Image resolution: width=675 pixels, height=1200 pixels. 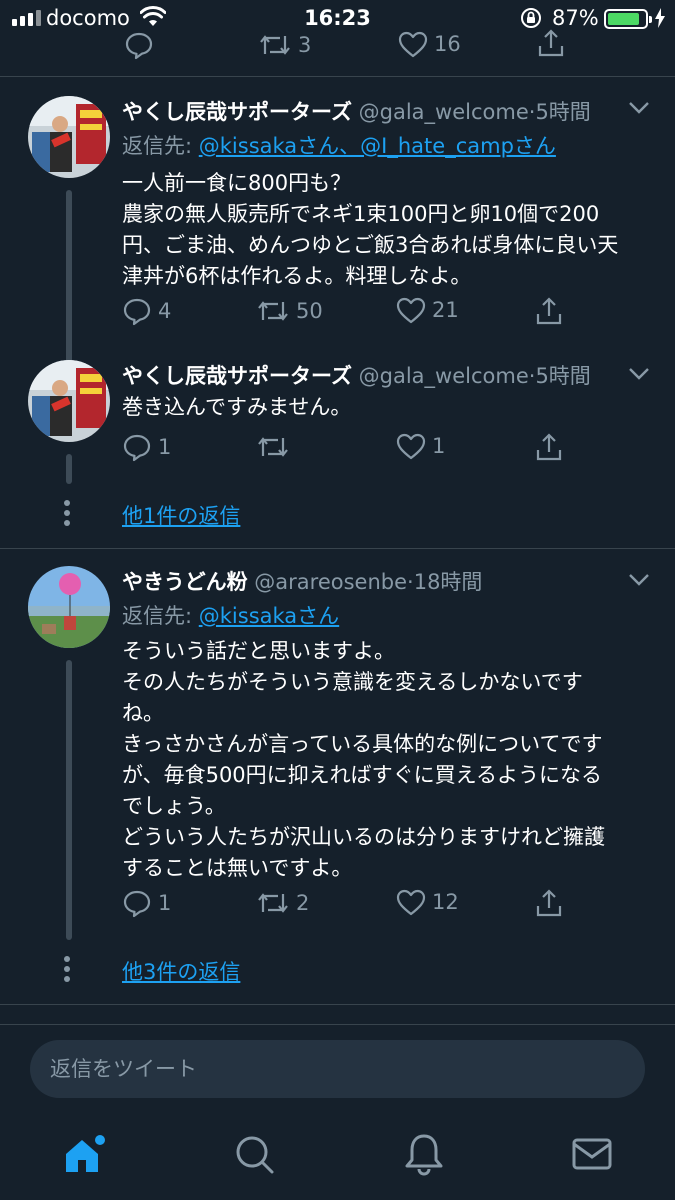 What do you see at coordinates (143, 713) in the screenshot?
I see `text-line: ね。` at bounding box center [143, 713].